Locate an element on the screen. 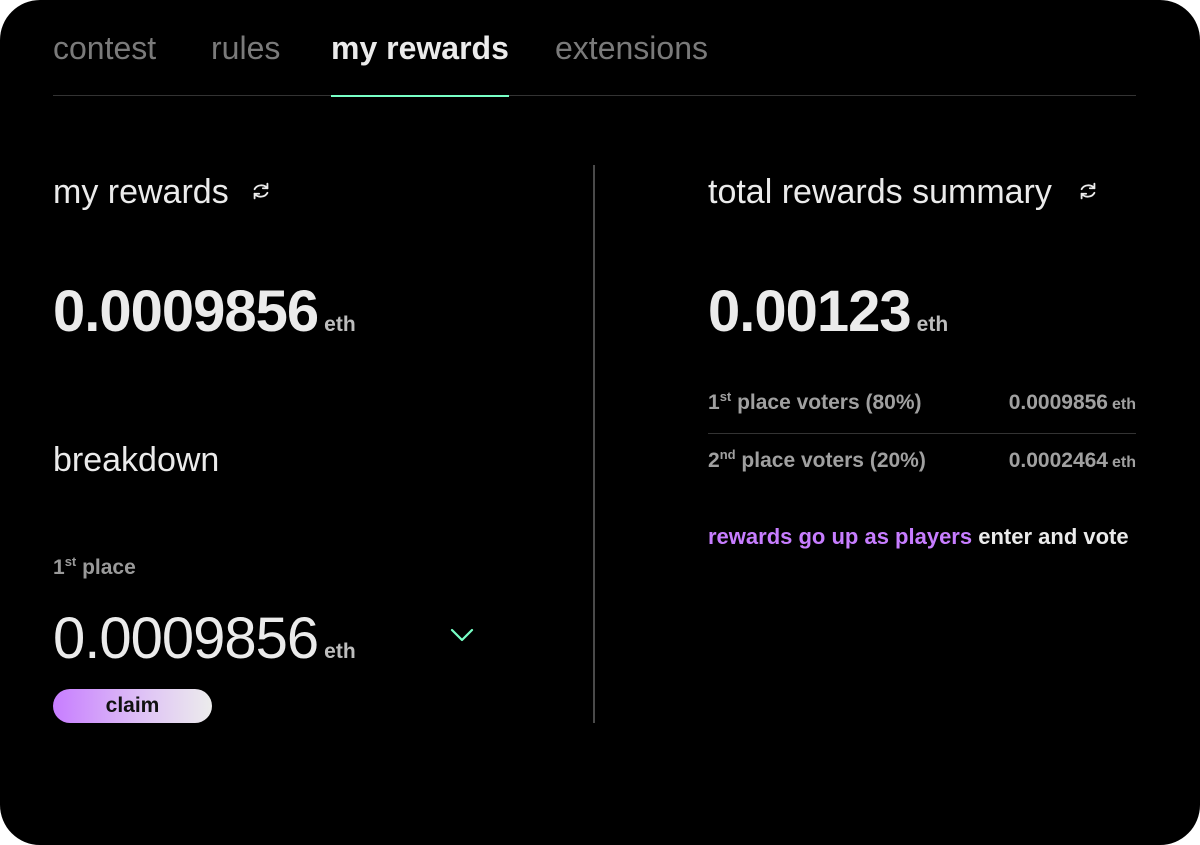 This screenshot has width=1200, height=845. total-rewards-value: 0.00123 is located at coordinates (810, 311).